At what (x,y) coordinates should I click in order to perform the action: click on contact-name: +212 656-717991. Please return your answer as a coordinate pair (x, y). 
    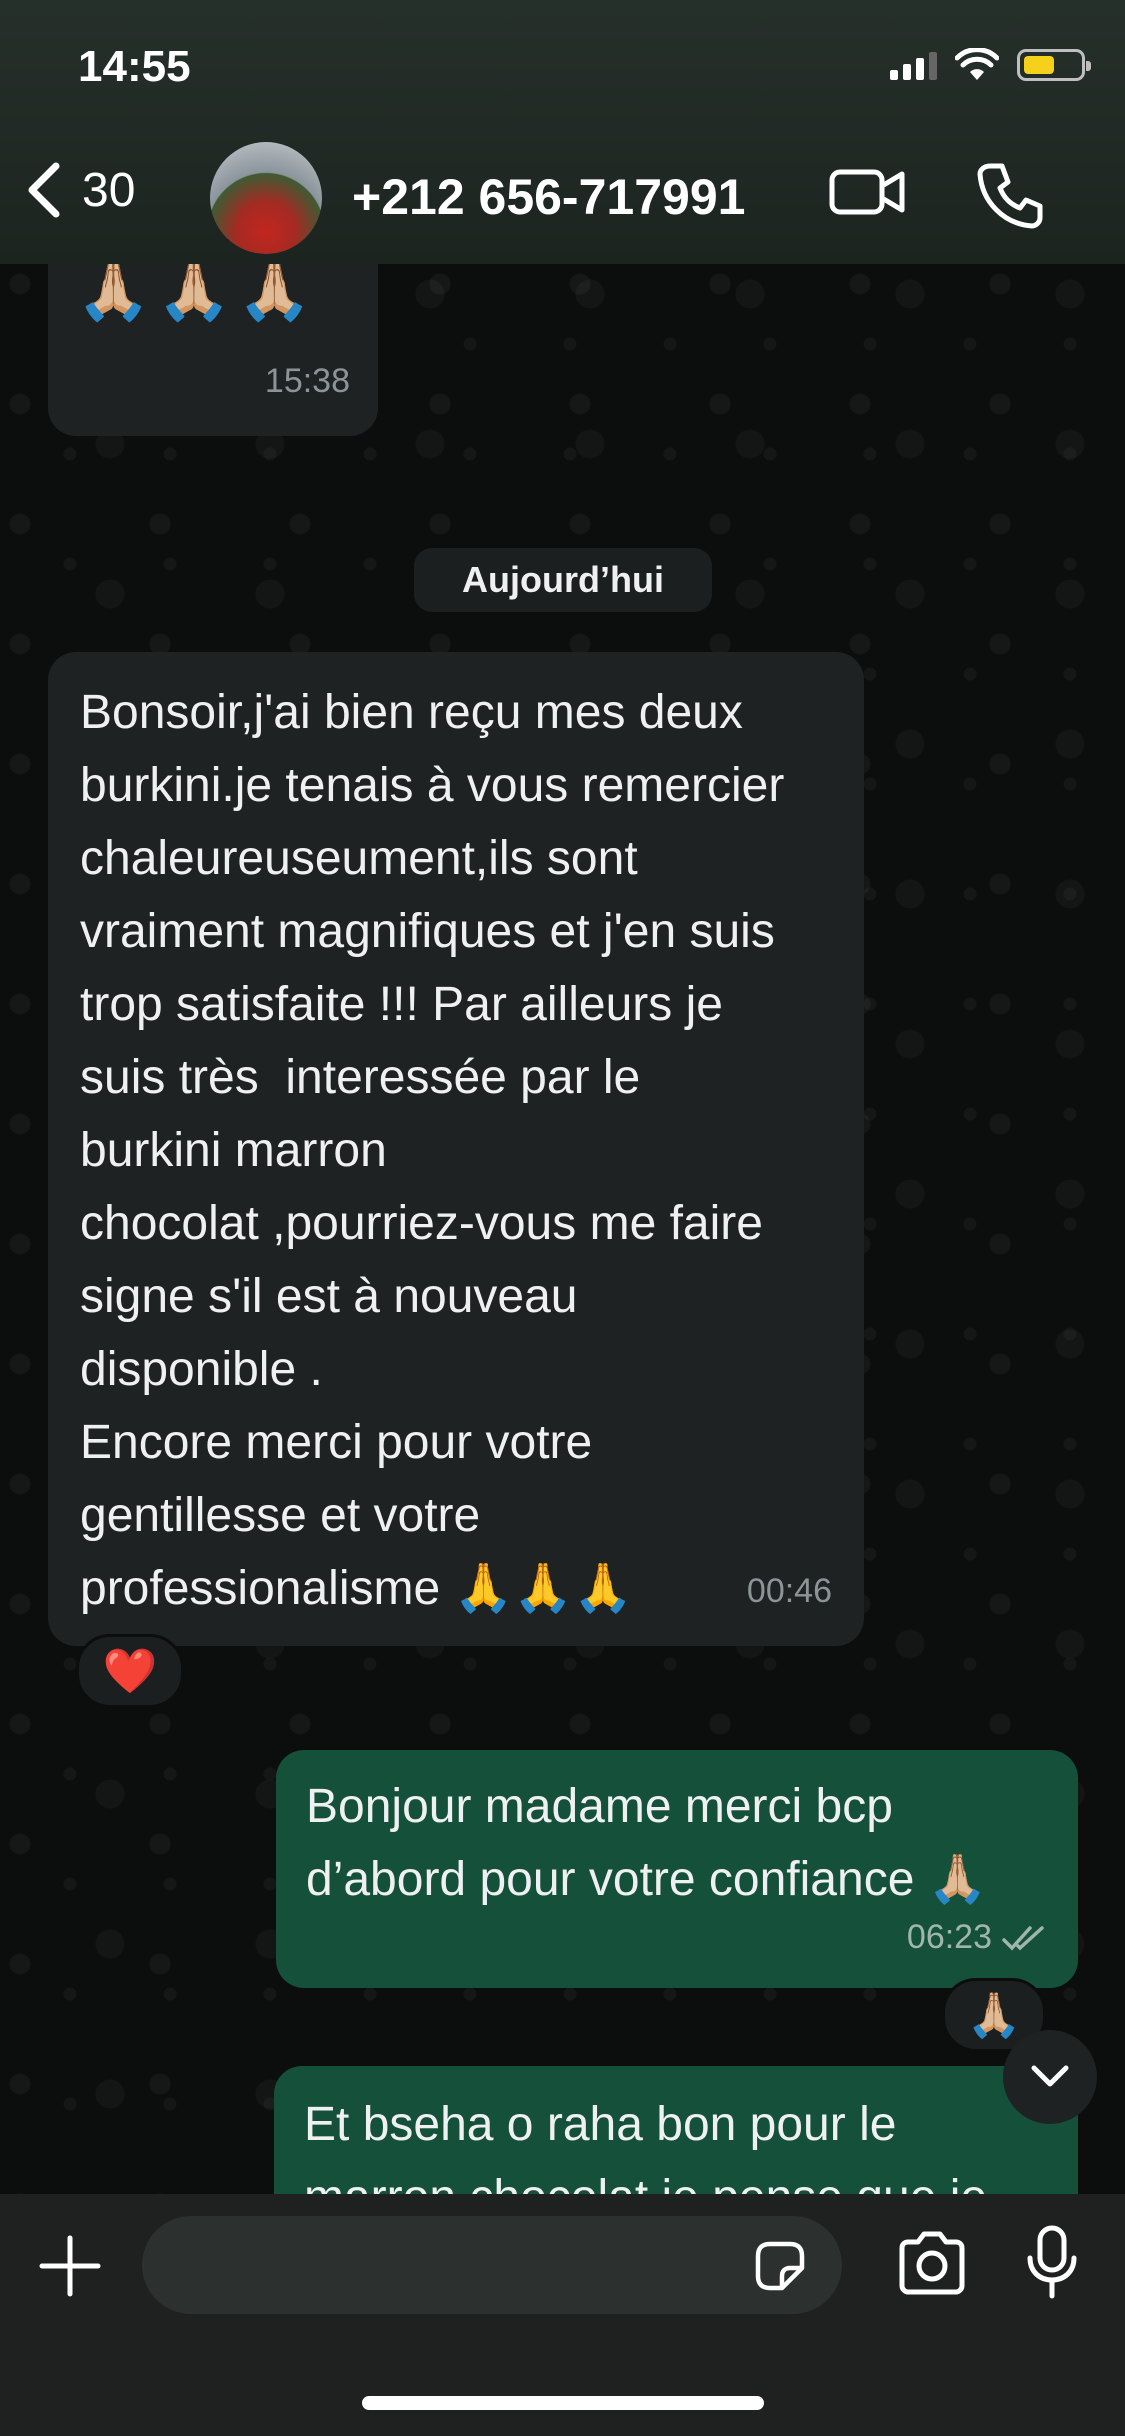
    Looking at the image, I should click on (548, 197).